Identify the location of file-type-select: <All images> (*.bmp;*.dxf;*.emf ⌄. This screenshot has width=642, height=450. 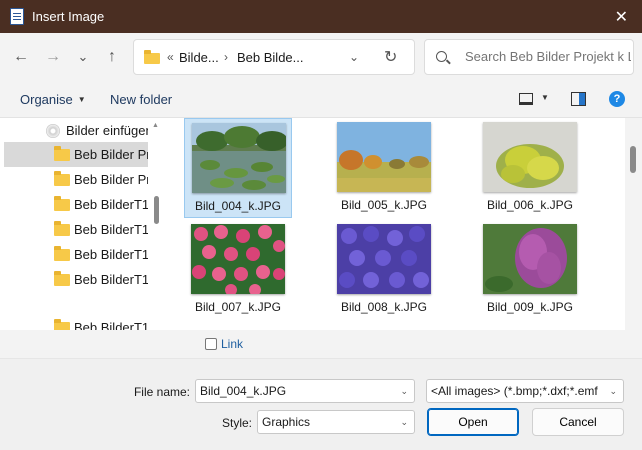
(525, 391).